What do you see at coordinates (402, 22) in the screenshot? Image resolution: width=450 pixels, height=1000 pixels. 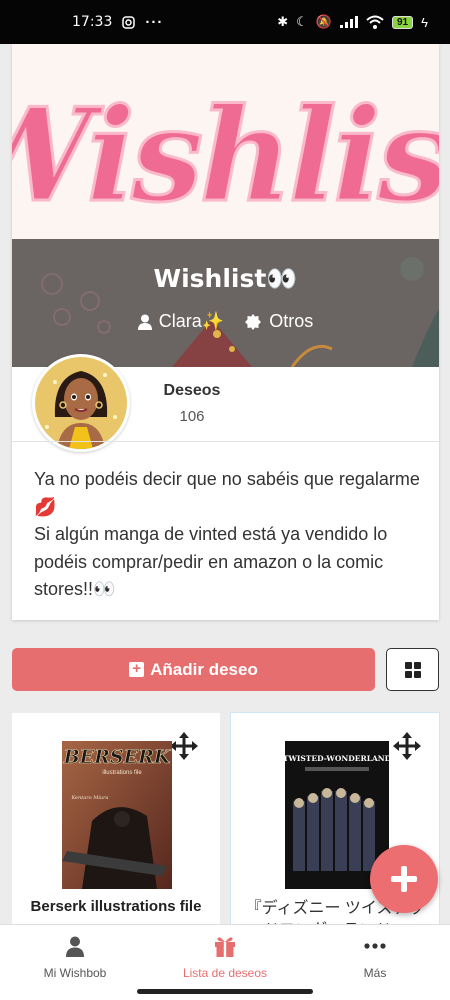 I see `battery-icon: 91` at bounding box center [402, 22].